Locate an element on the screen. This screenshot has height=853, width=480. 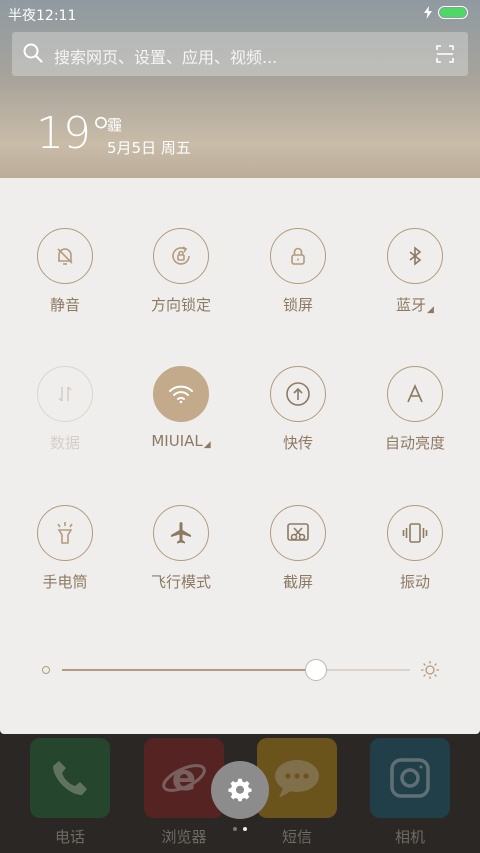
toggle-silent: 静音 is located at coordinates (65, 271).